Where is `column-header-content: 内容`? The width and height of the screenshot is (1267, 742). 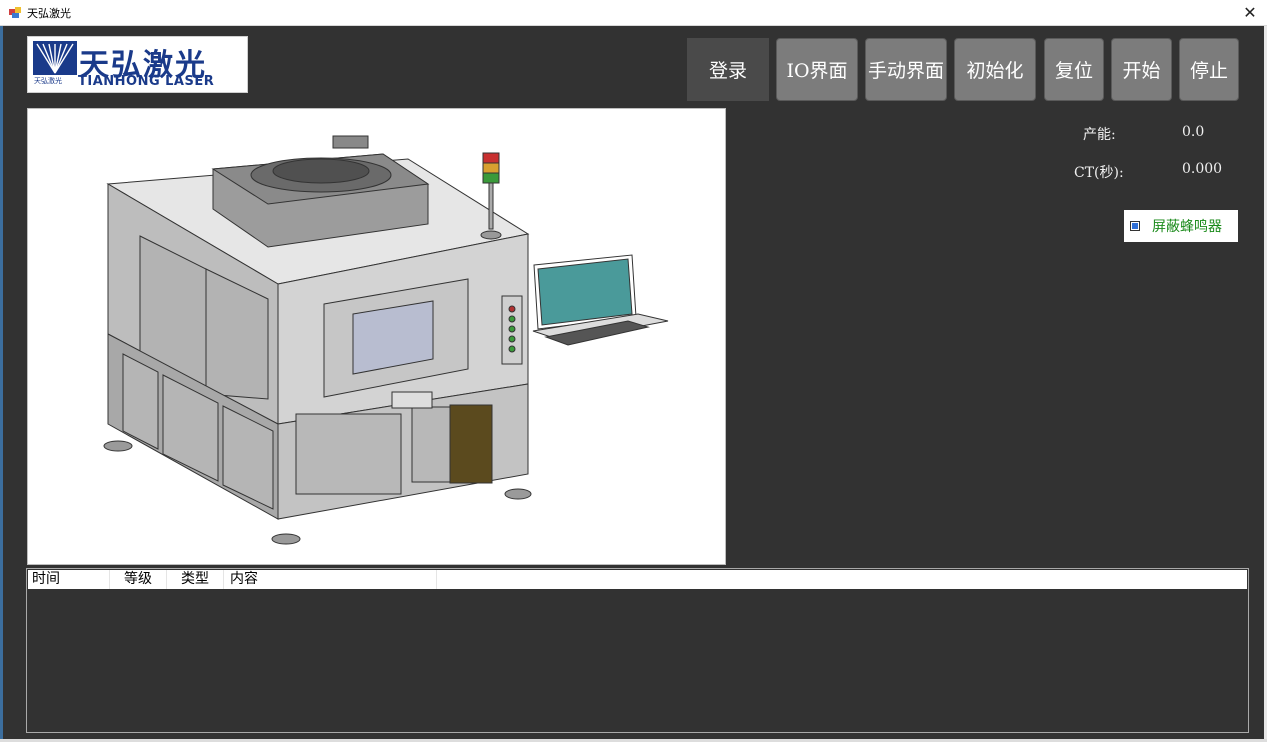
column-header-content: 内容 is located at coordinates (330, 579).